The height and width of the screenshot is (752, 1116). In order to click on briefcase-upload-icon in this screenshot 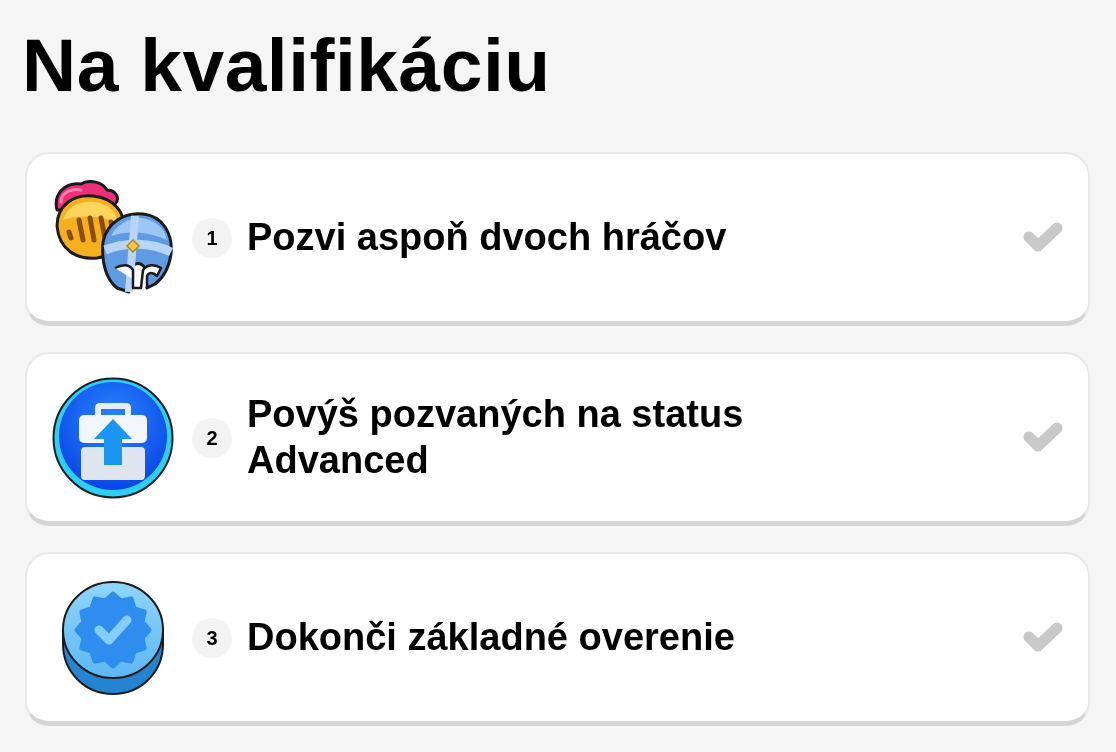, I will do `click(112, 437)`.